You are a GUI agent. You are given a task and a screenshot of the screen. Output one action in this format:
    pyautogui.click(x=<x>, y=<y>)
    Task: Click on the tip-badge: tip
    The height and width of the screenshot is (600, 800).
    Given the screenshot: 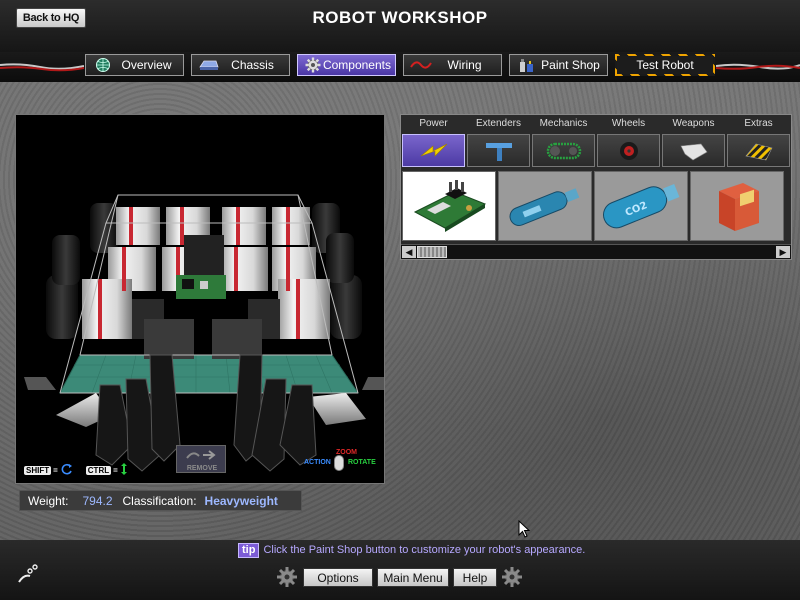 What is the action you would take?
    pyautogui.click(x=249, y=550)
    